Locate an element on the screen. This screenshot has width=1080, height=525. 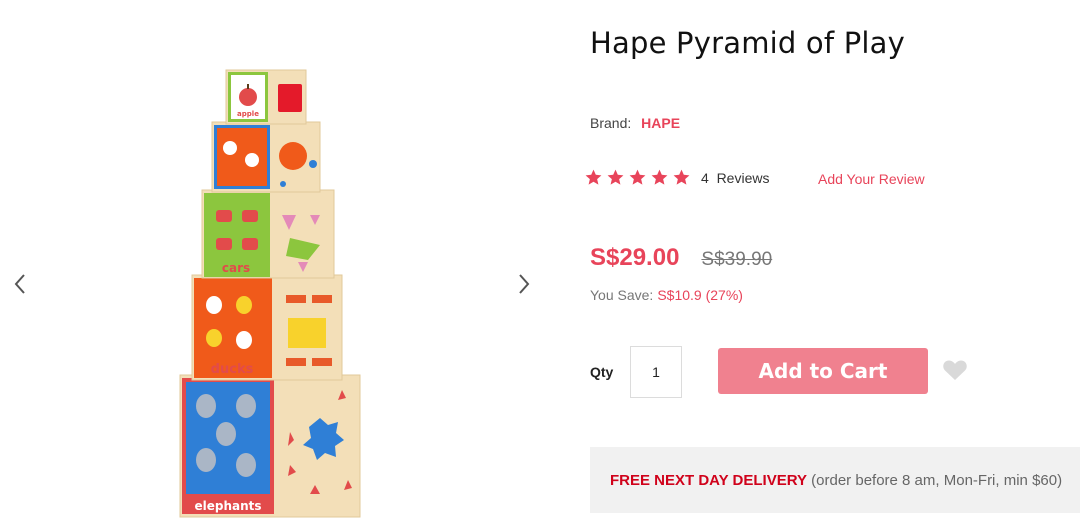
rating-stars is located at coordinates (637, 177).